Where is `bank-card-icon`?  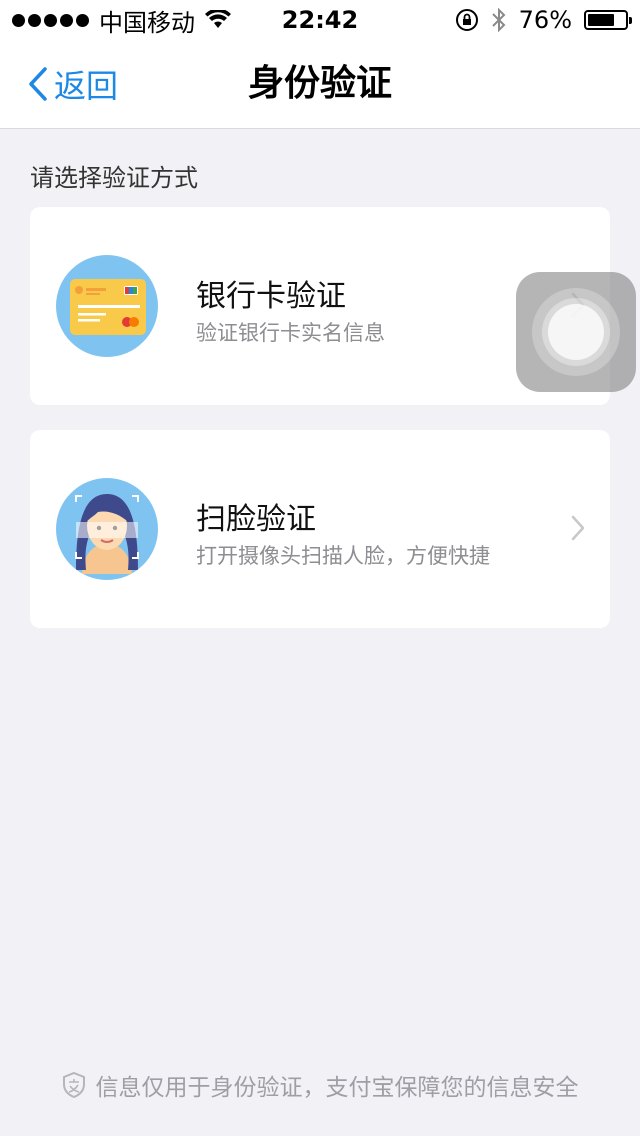 bank-card-icon is located at coordinates (107, 306).